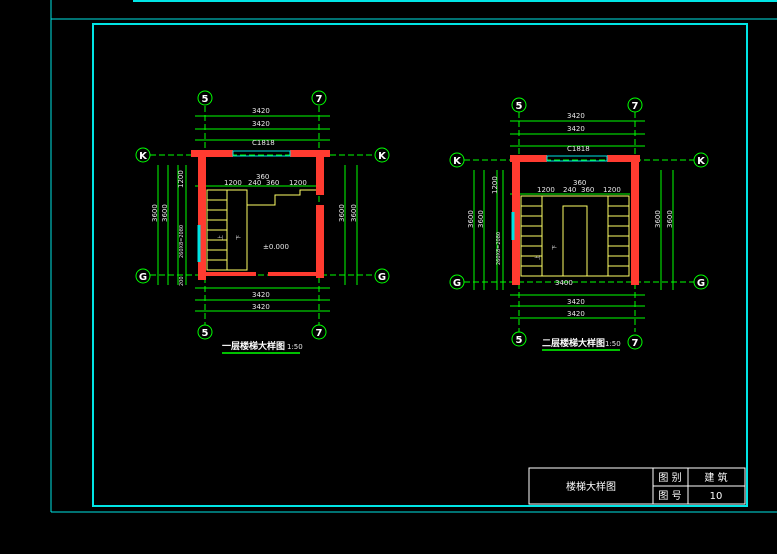  I want to click on plan-1-axis-bottom-left: G, so click(143, 277).